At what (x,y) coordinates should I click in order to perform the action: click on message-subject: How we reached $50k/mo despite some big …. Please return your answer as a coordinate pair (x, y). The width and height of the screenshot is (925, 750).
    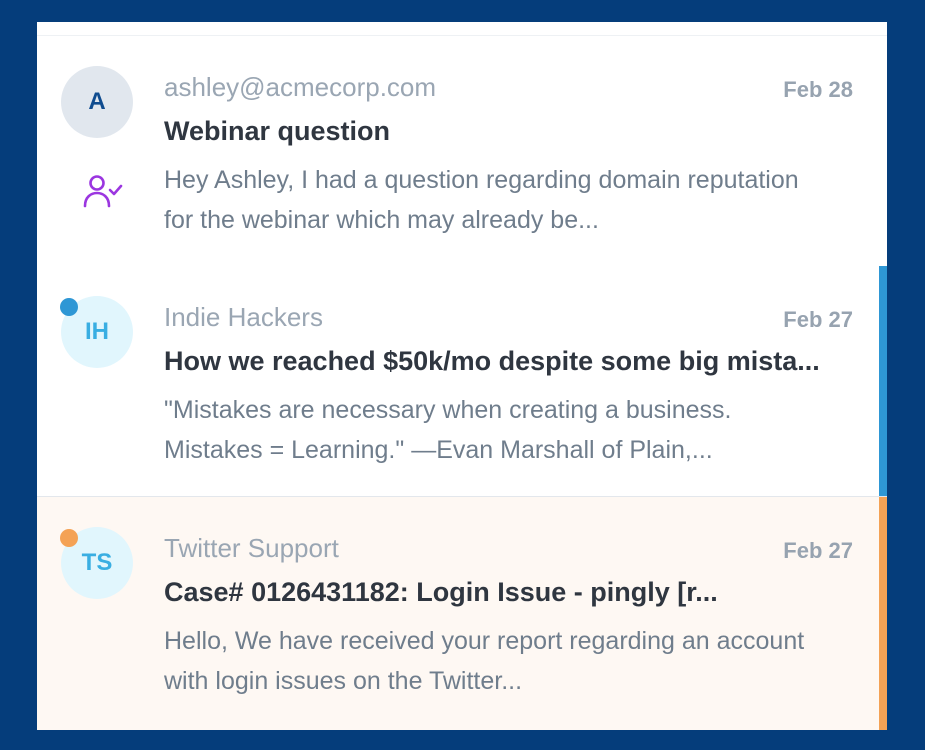
    Looking at the image, I should click on (492, 361).